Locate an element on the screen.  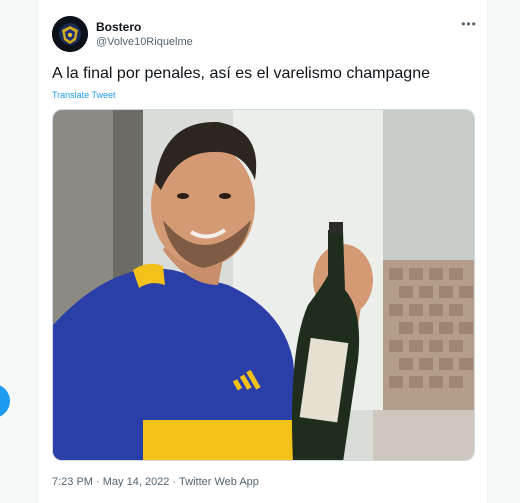
compose-tweet-button is located at coordinates (5, 401).